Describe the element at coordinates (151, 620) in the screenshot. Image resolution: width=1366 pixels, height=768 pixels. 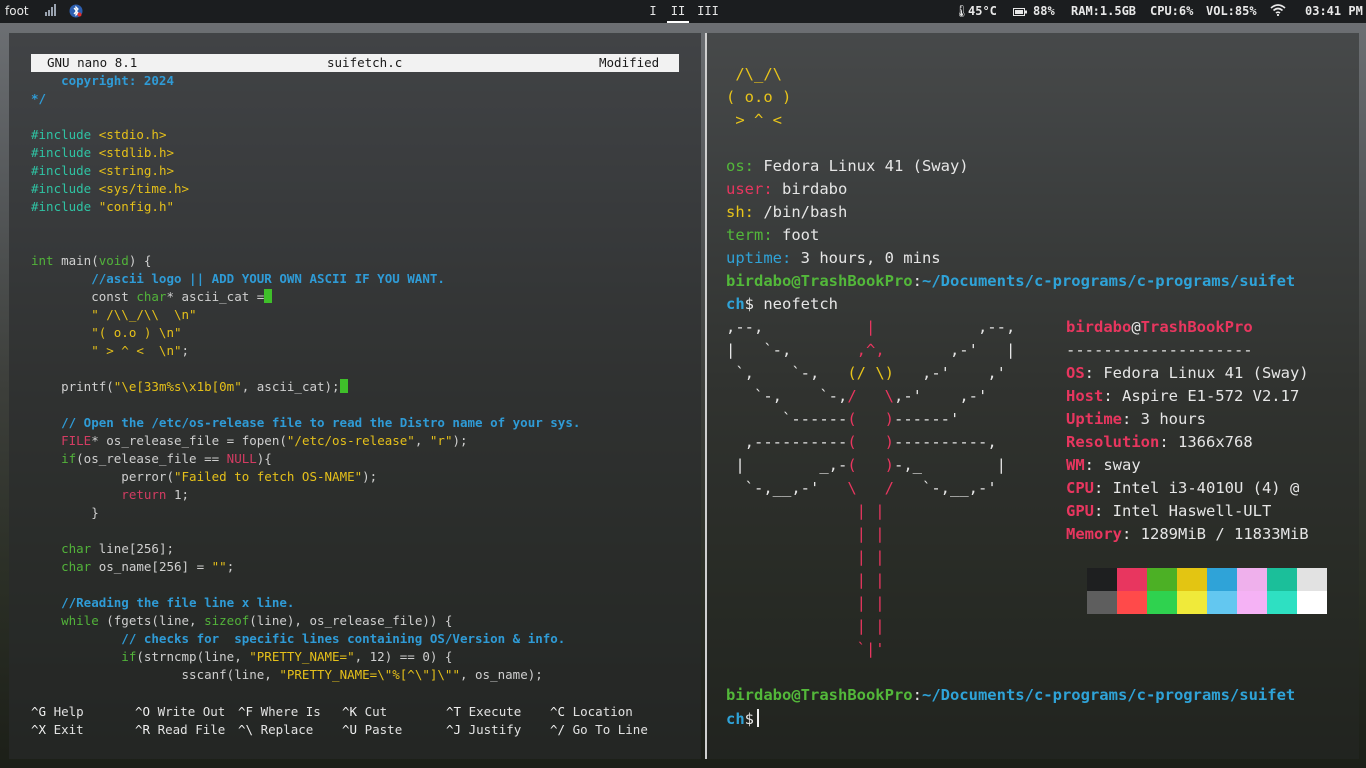
I see `code-token: (fgets(line,` at that location.